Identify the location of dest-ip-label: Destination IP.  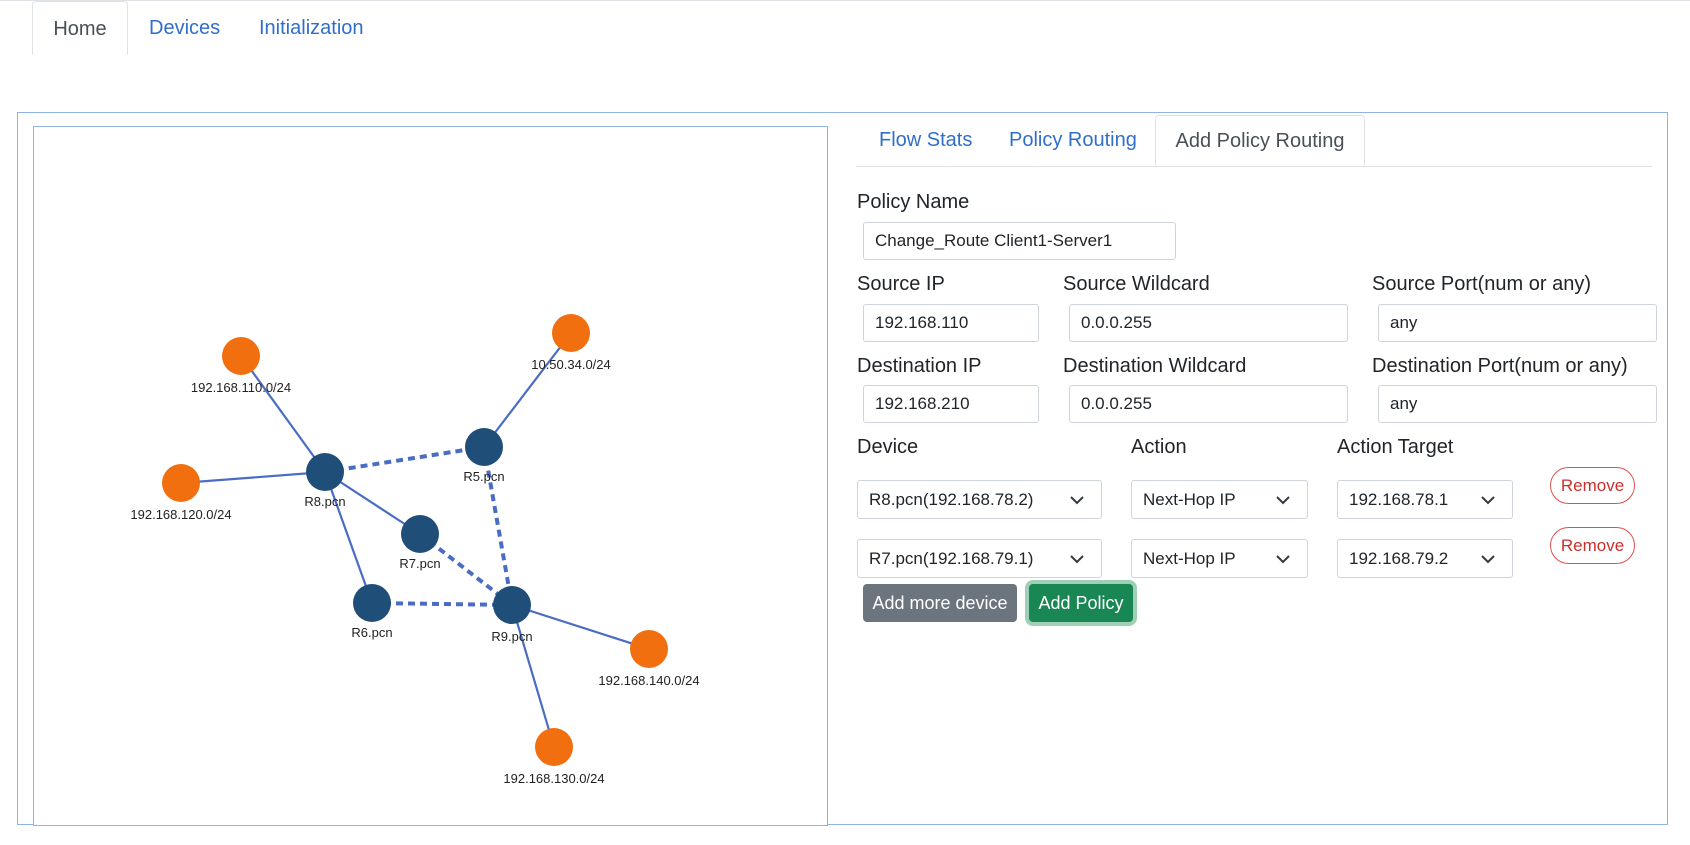
(919, 366).